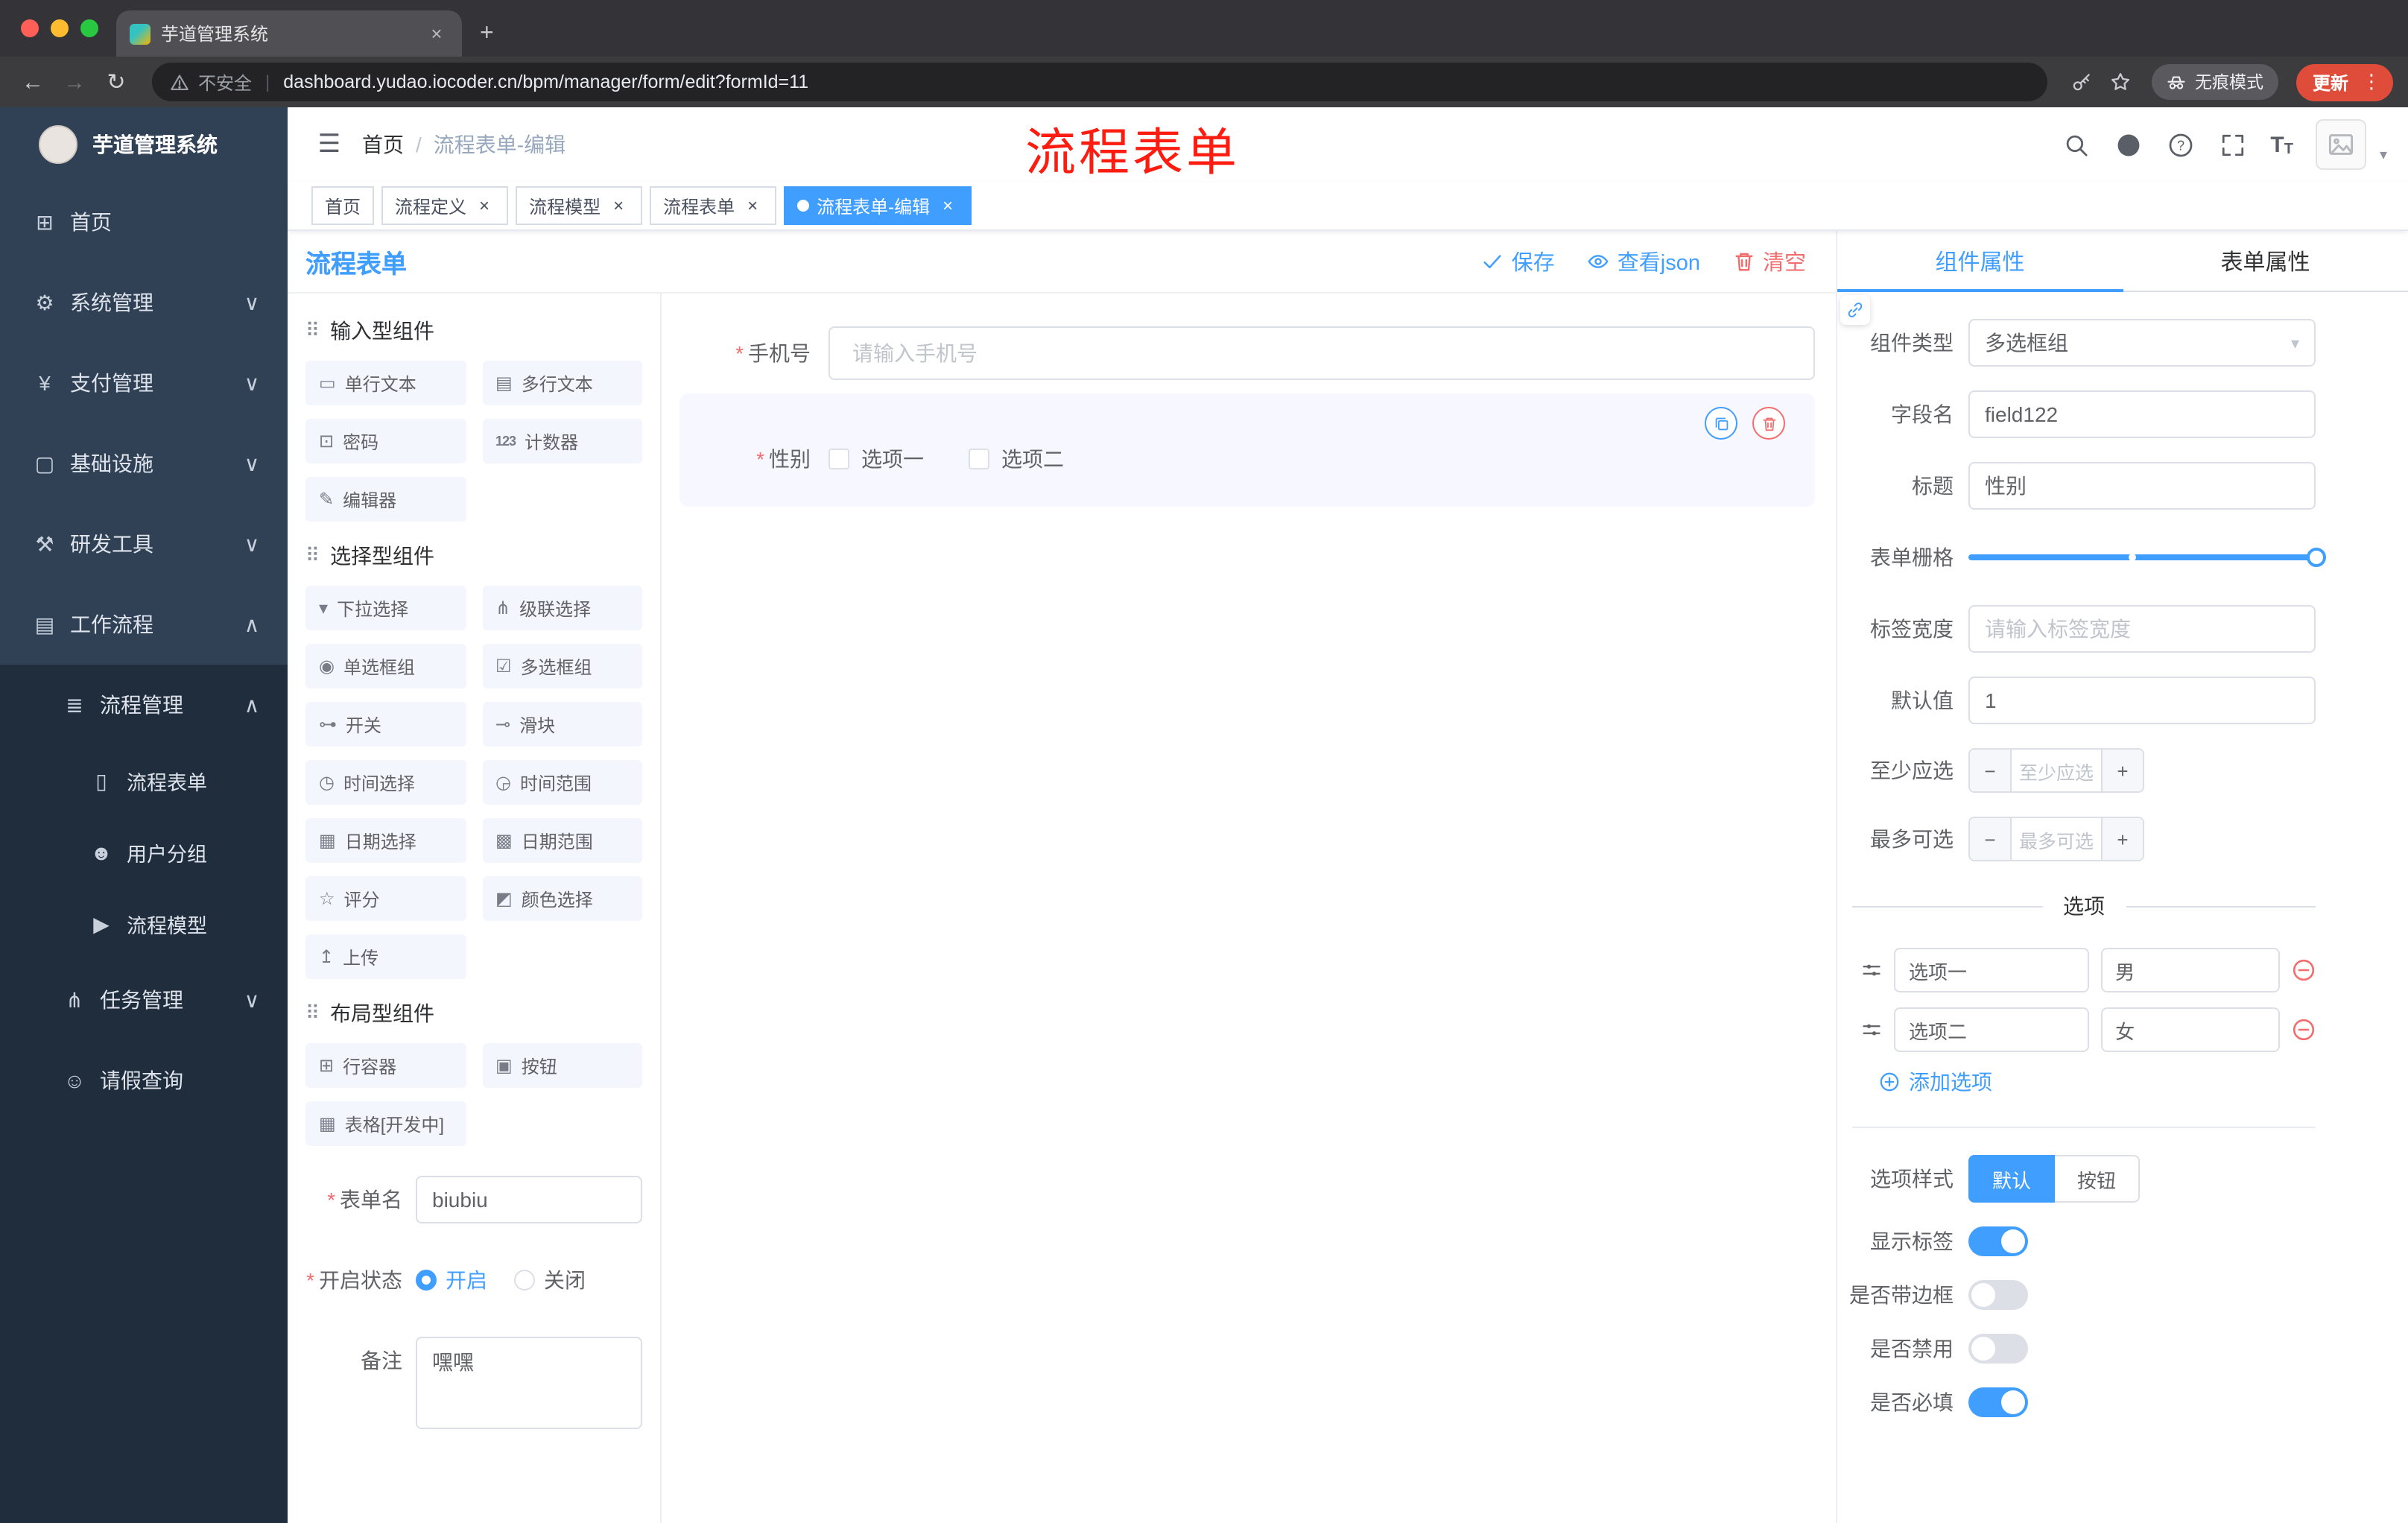 This screenshot has width=2408, height=1523. I want to click on close-tab-icon: ×, so click(437, 34).